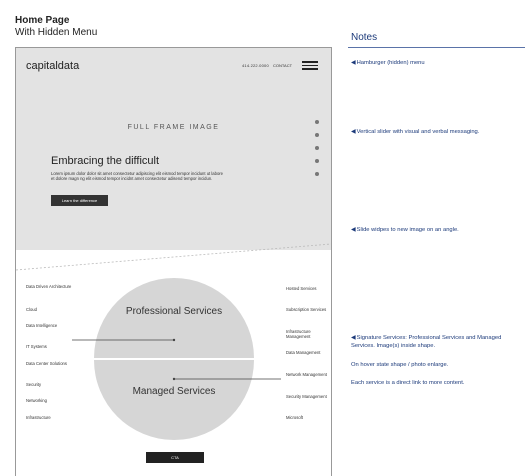  I want to click on service-link: Cloud, so click(50, 309).